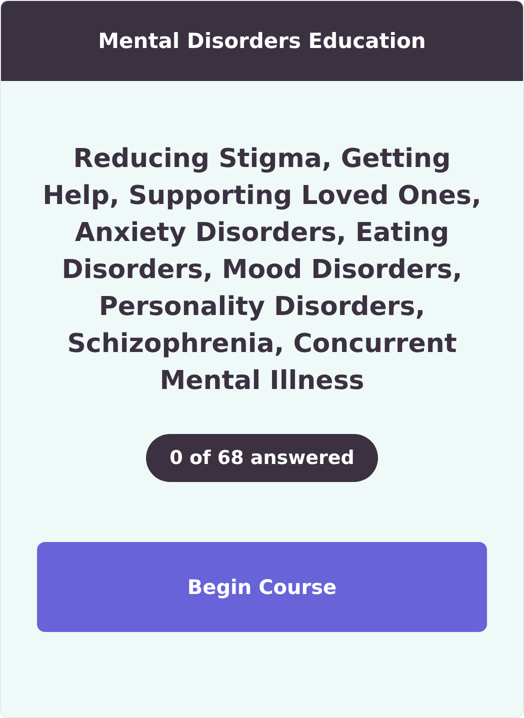 The image size is (524, 718). Describe the element at coordinates (262, 458) in the screenshot. I see `progress-badge: 0 of 68 answered` at that location.